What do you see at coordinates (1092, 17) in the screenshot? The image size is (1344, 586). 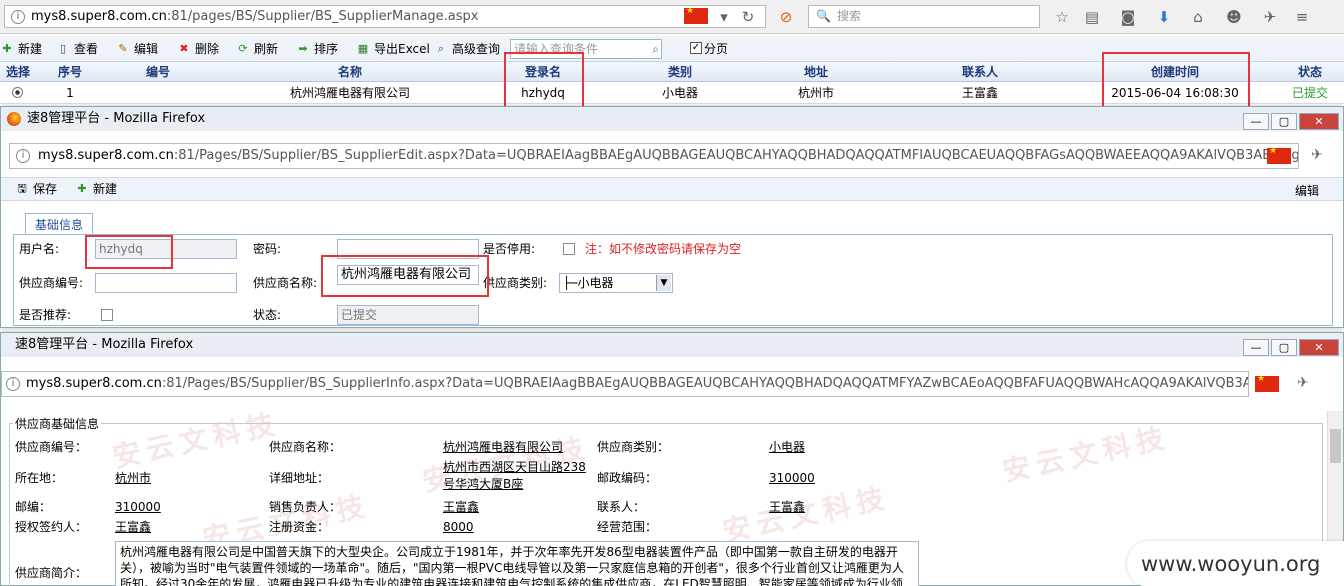 I see `reading-list-icon: ▤` at bounding box center [1092, 17].